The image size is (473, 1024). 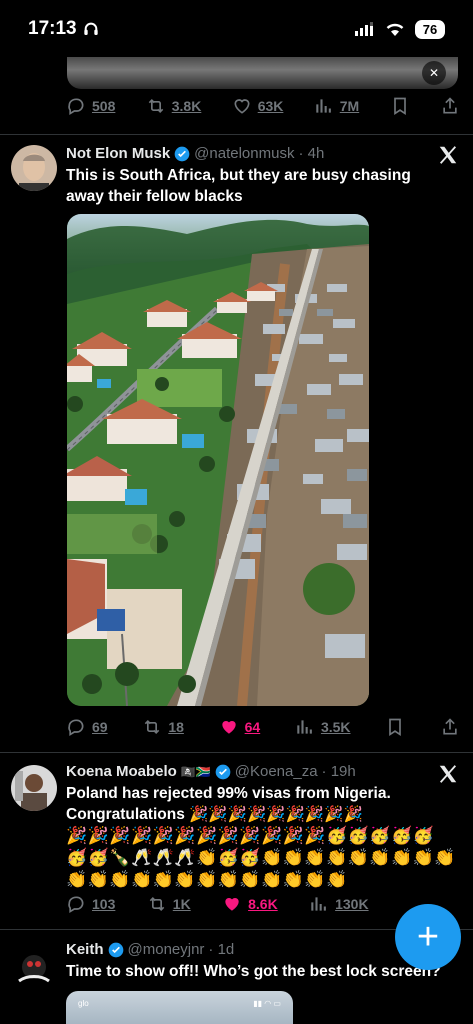 I want to click on like-count: 8.6K, so click(x=263, y=904).